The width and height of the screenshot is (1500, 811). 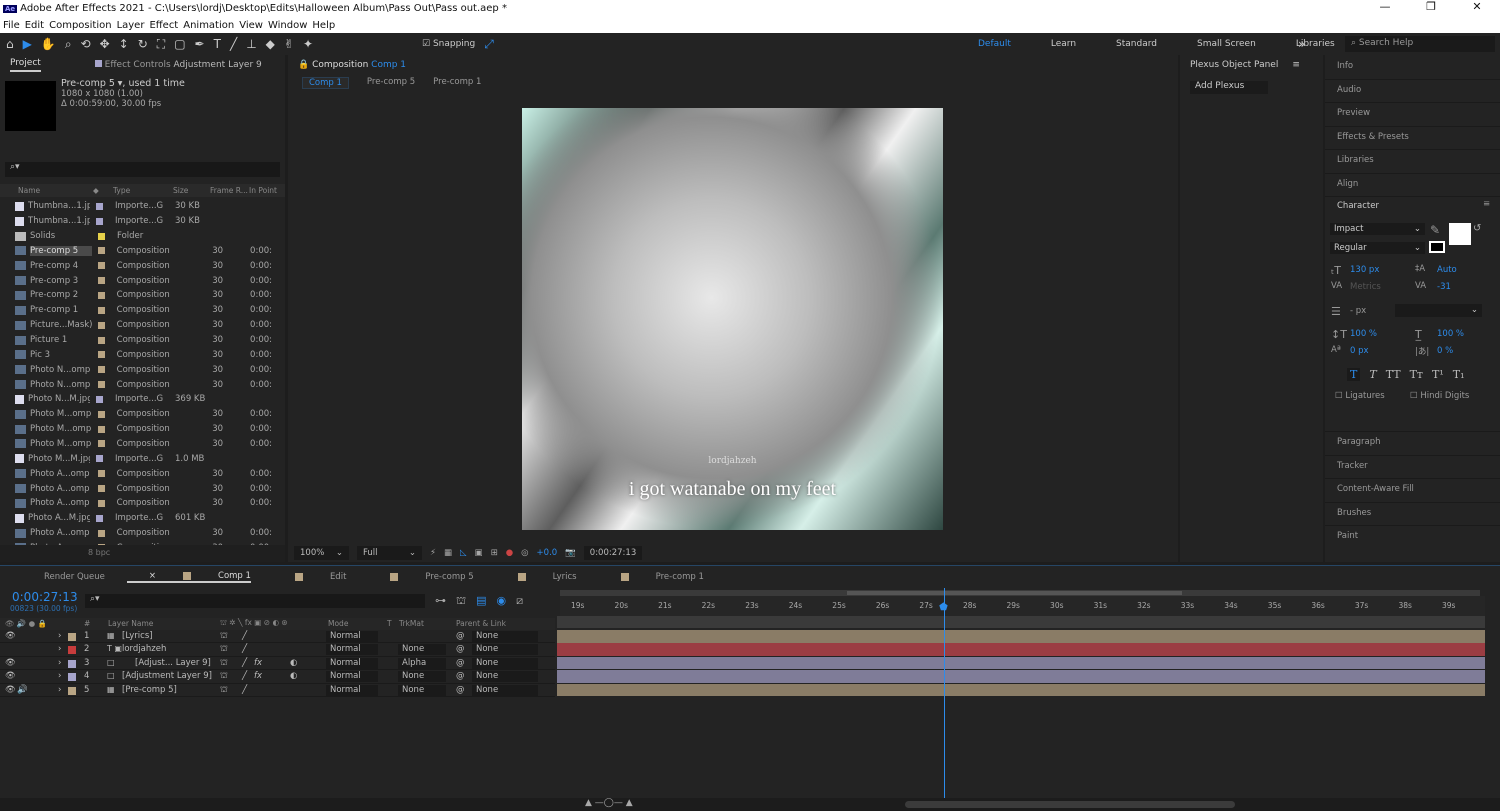 I want to click on col-type: Type, so click(x=143, y=190).